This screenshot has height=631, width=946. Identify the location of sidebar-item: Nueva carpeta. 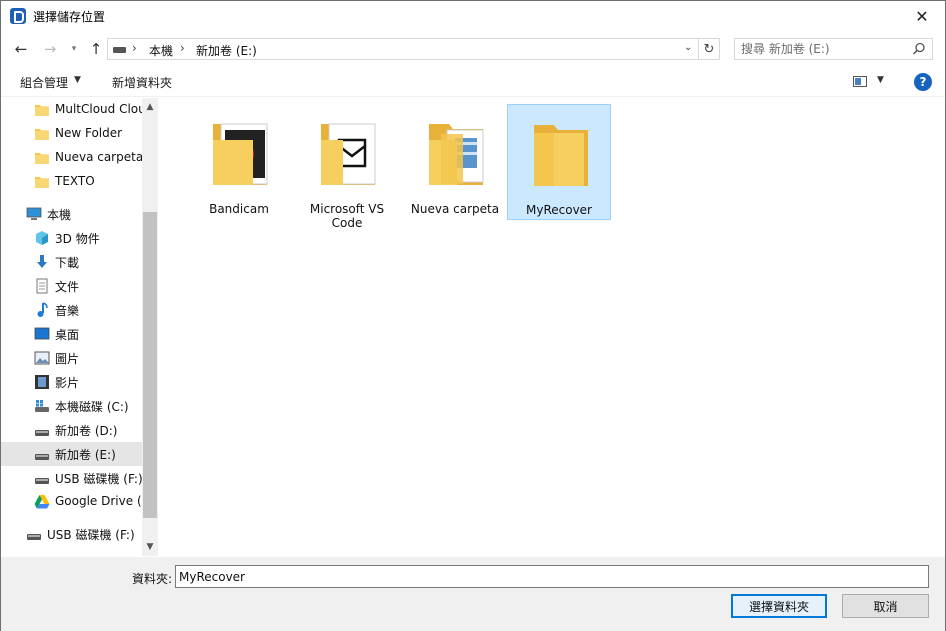
(71, 158).